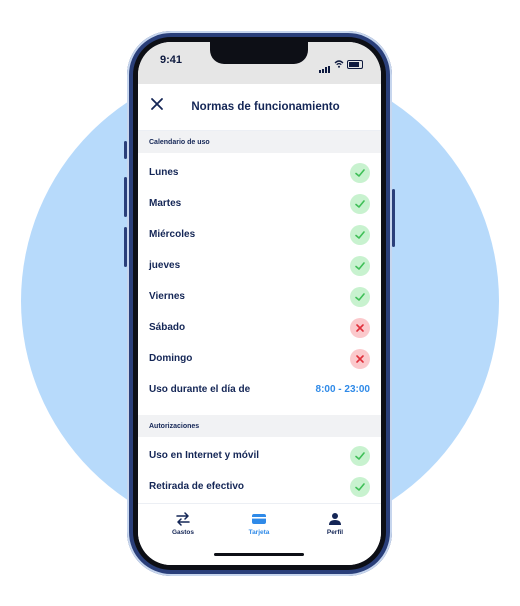 This screenshot has height=606, width=520. What do you see at coordinates (171, 60) in the screenshot?
I see `status-time: 9:41` at bounding box center [171, 60].